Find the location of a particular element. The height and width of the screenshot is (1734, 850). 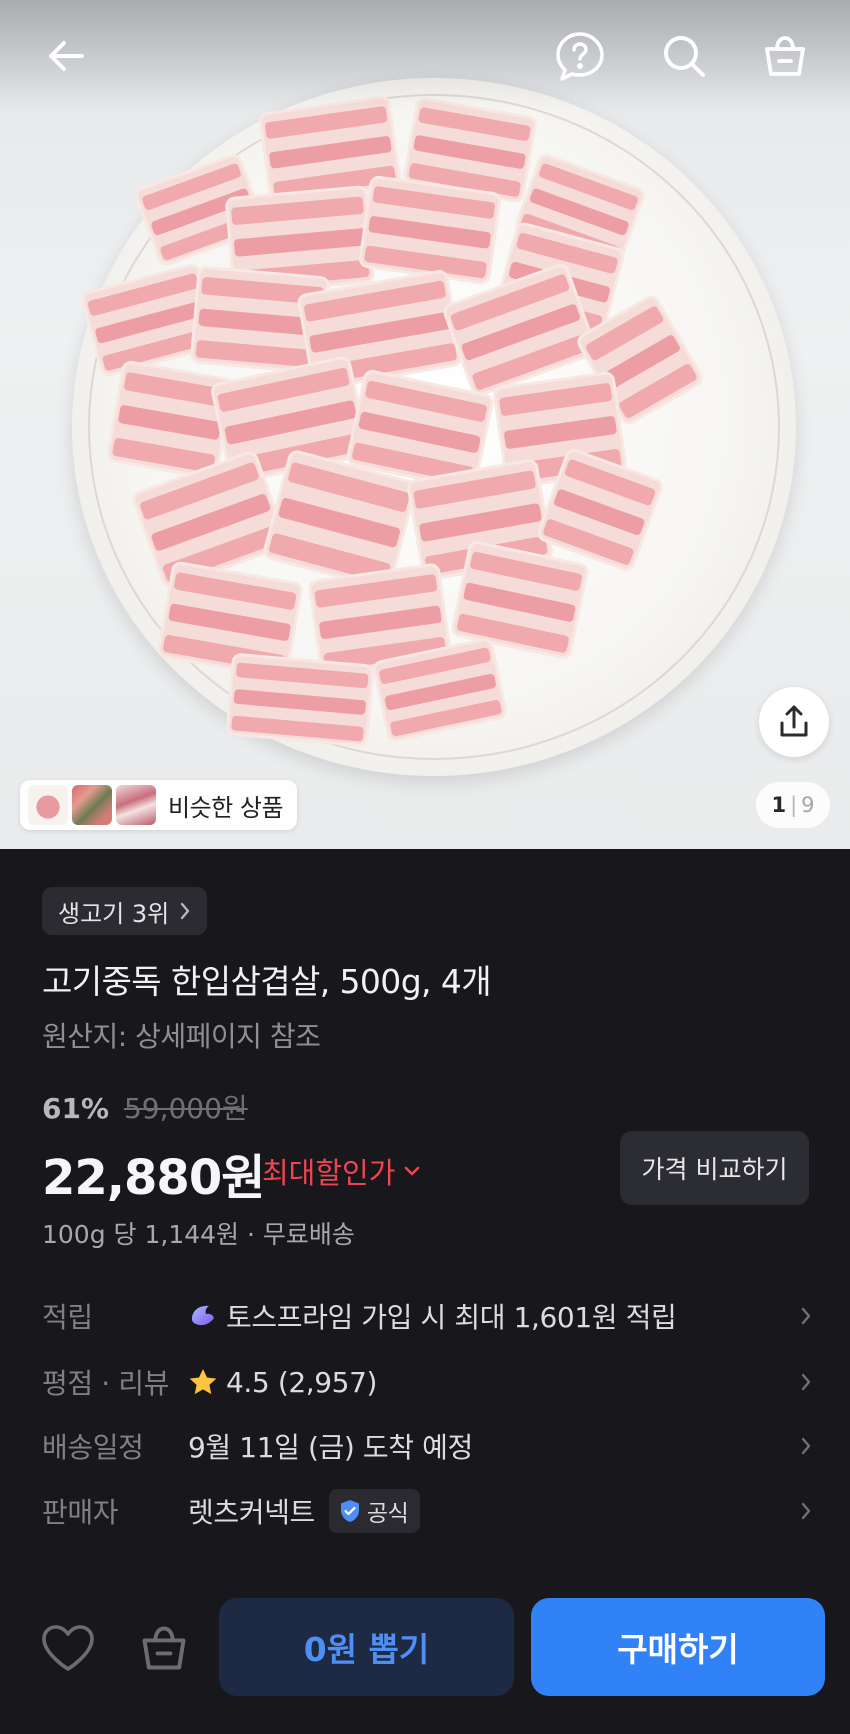

help-button is located at coordinates (580, 56).